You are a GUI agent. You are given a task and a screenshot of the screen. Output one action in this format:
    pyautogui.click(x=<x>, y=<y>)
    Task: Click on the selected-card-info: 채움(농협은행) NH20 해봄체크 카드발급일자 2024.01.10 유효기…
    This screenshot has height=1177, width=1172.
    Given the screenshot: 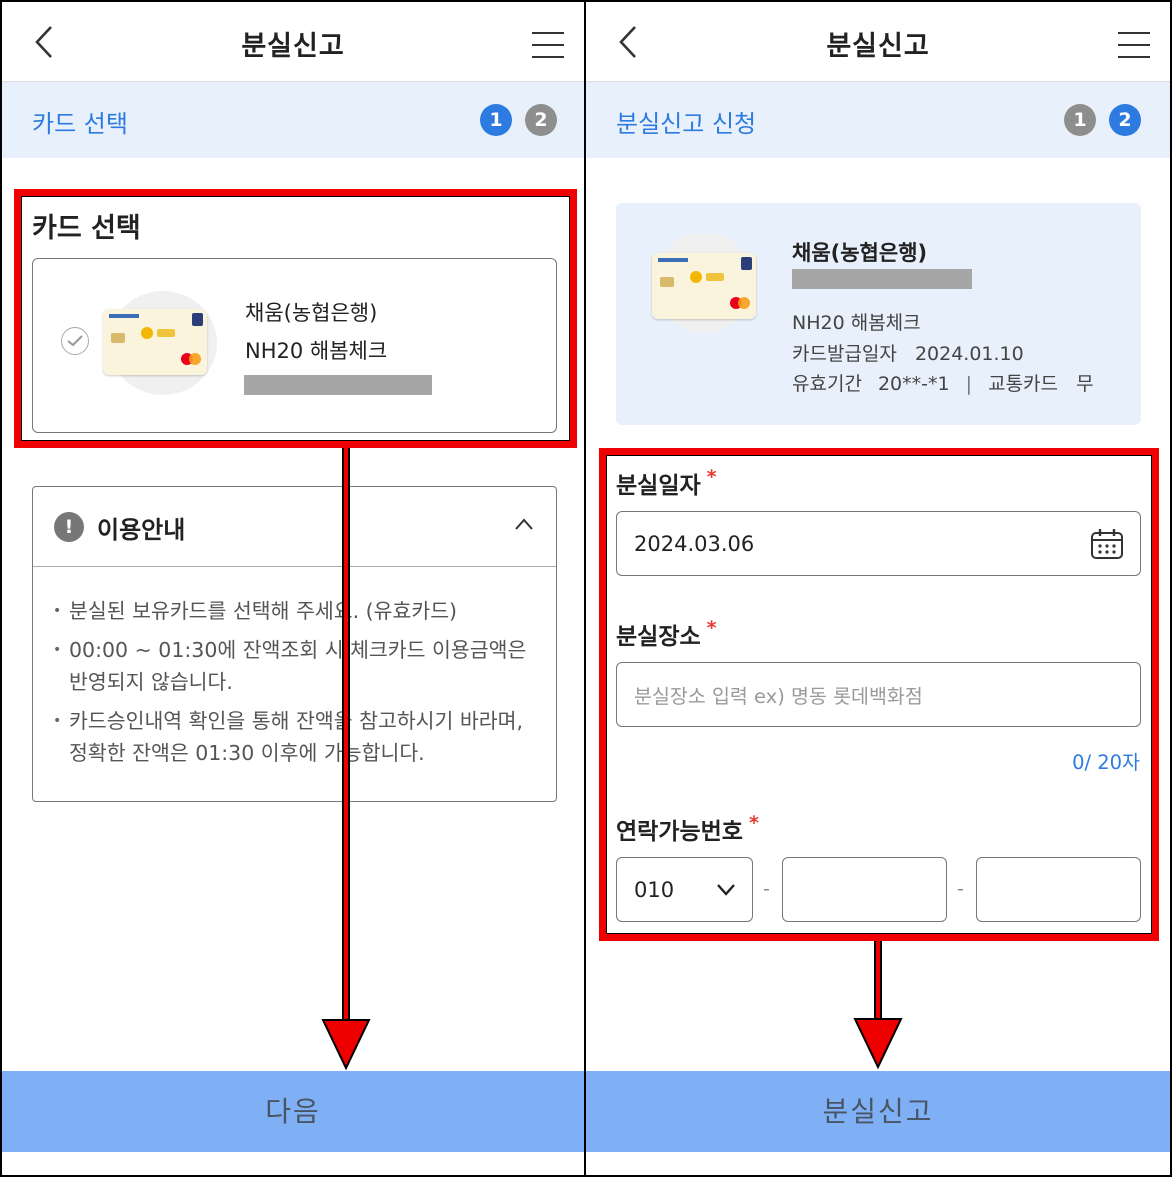 What is the action you would take?
    pyautogui.click(x=878, y=314)
    